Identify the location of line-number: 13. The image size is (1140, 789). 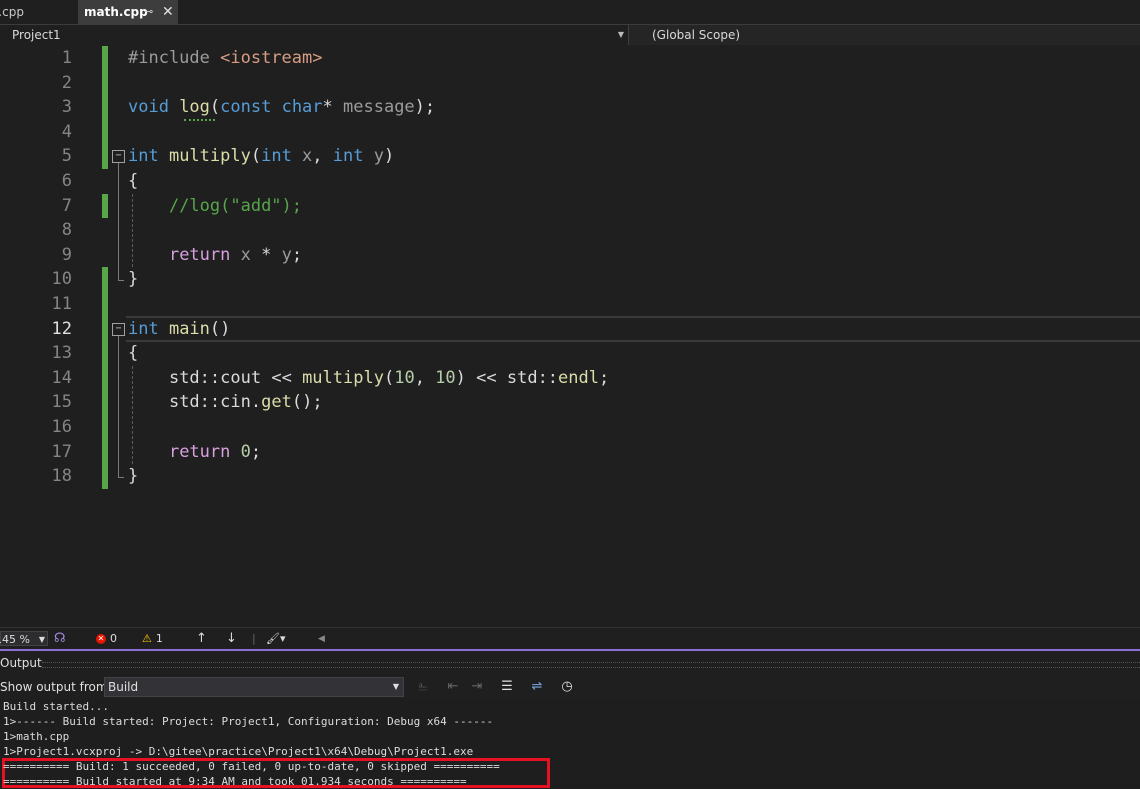
(61, 353).